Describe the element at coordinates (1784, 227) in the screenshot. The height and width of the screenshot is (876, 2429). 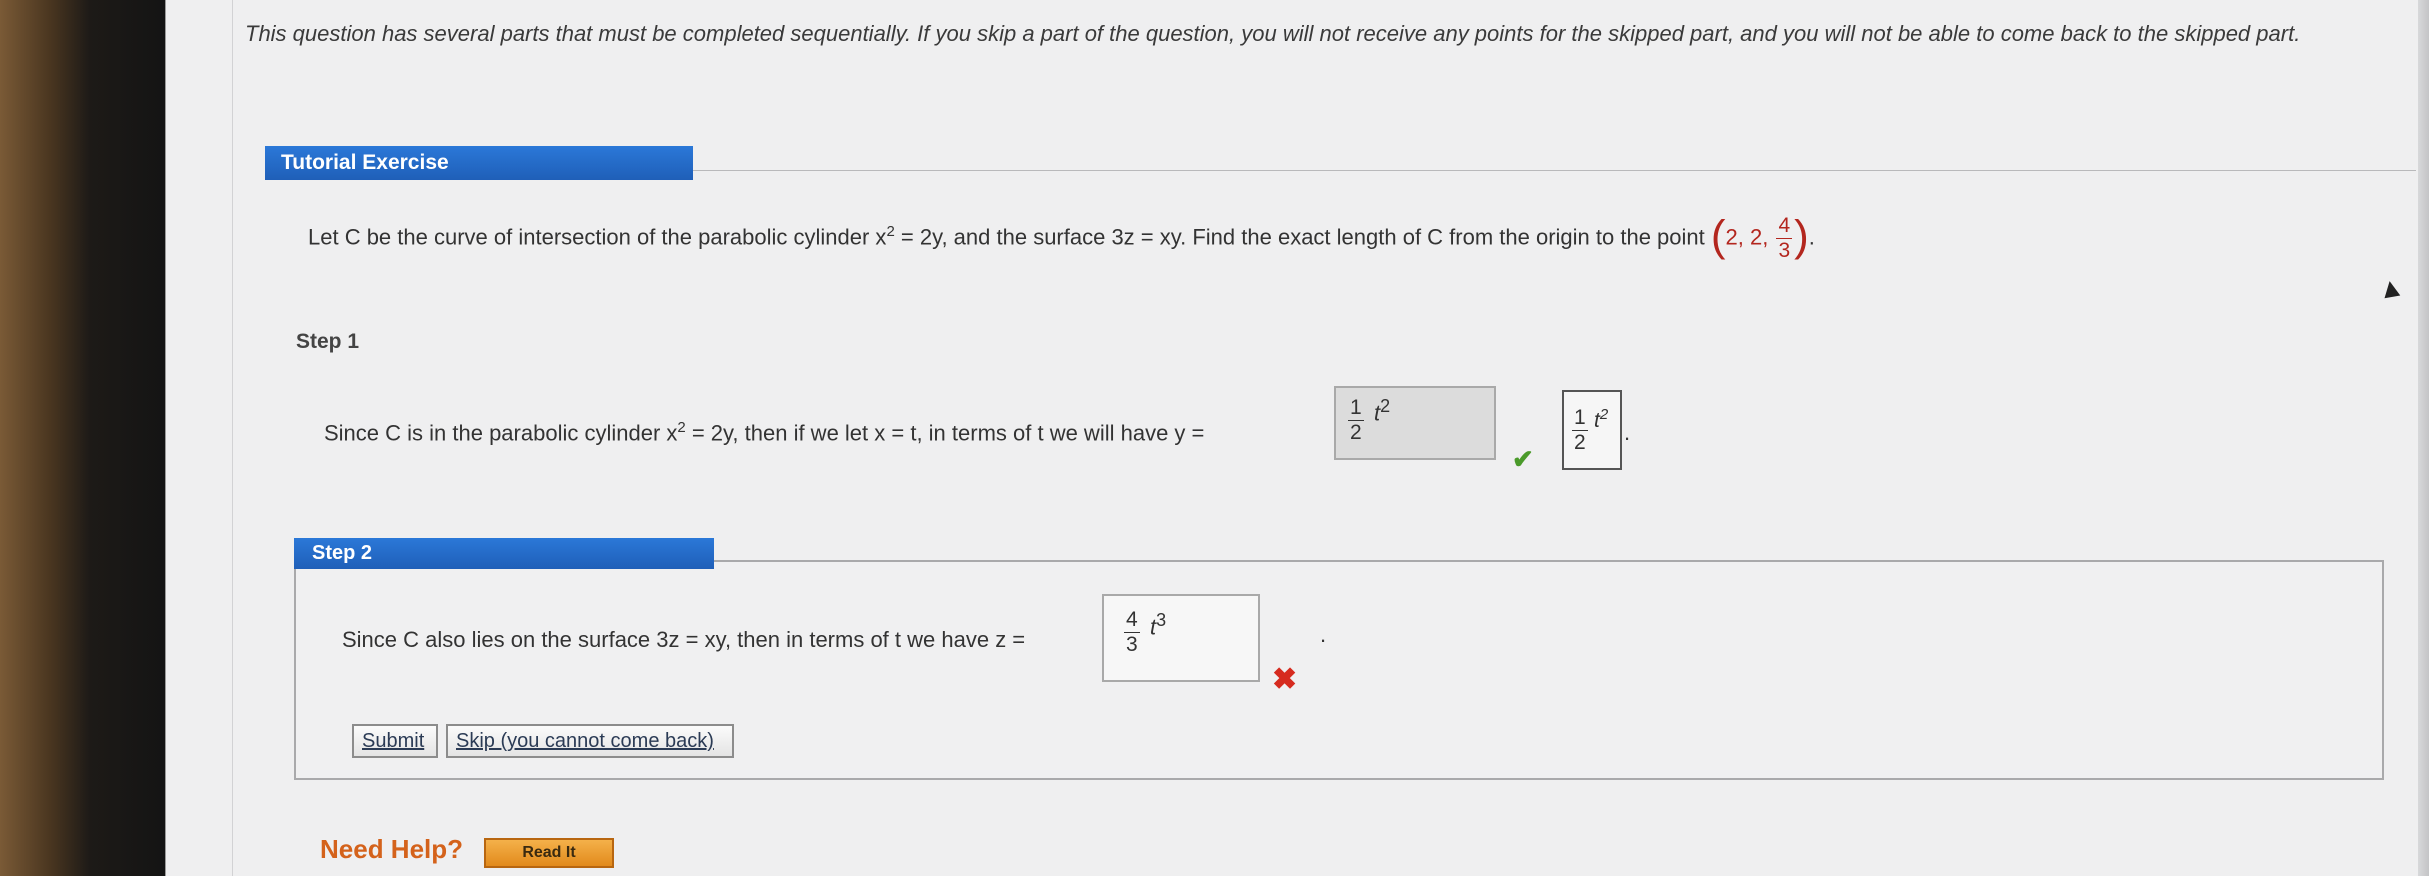
I see `point-num: 4` at that location.